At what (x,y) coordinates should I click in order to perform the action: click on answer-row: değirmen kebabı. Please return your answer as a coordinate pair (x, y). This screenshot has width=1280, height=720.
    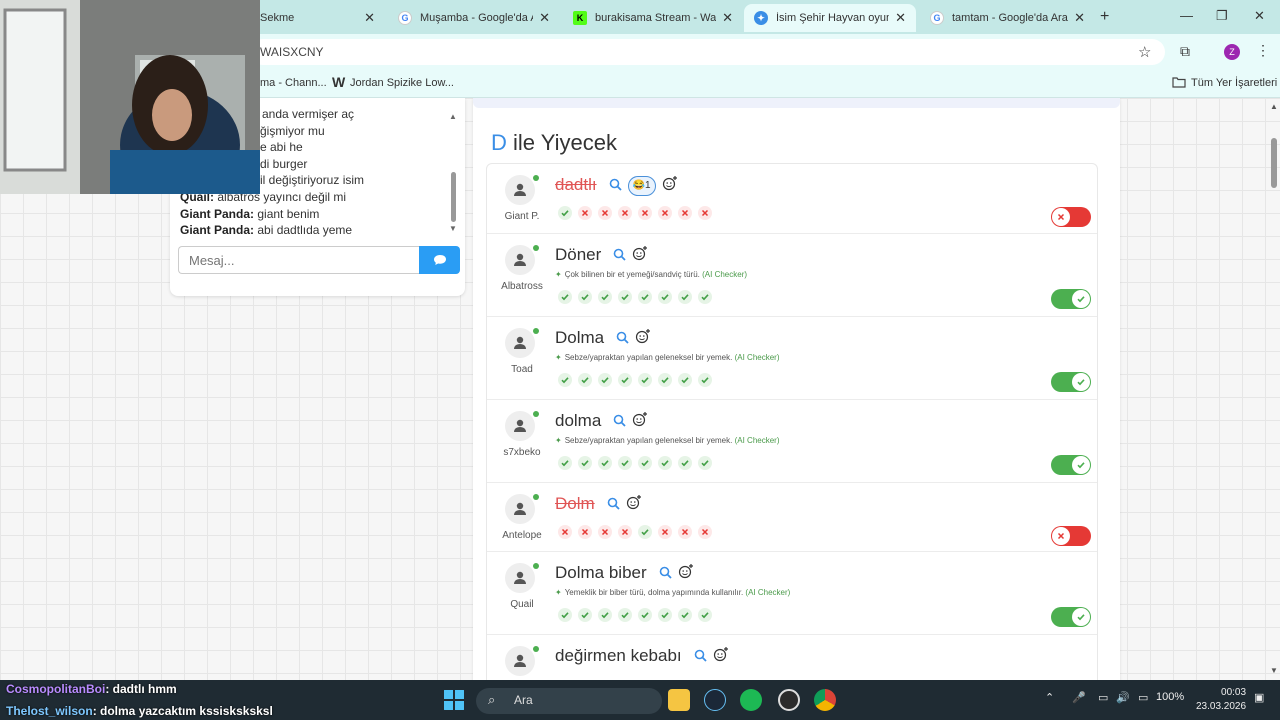
    Looking at the image, I should click on (792, 657).